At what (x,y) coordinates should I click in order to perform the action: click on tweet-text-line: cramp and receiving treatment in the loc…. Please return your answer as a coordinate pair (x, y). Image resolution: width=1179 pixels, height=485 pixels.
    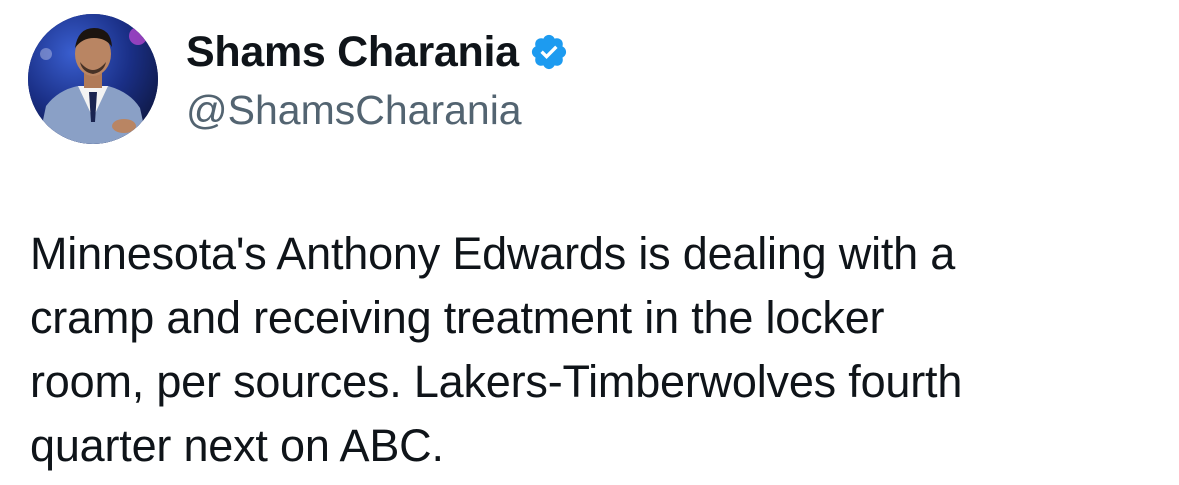
    Looking at the image, I should click on (457, 317).